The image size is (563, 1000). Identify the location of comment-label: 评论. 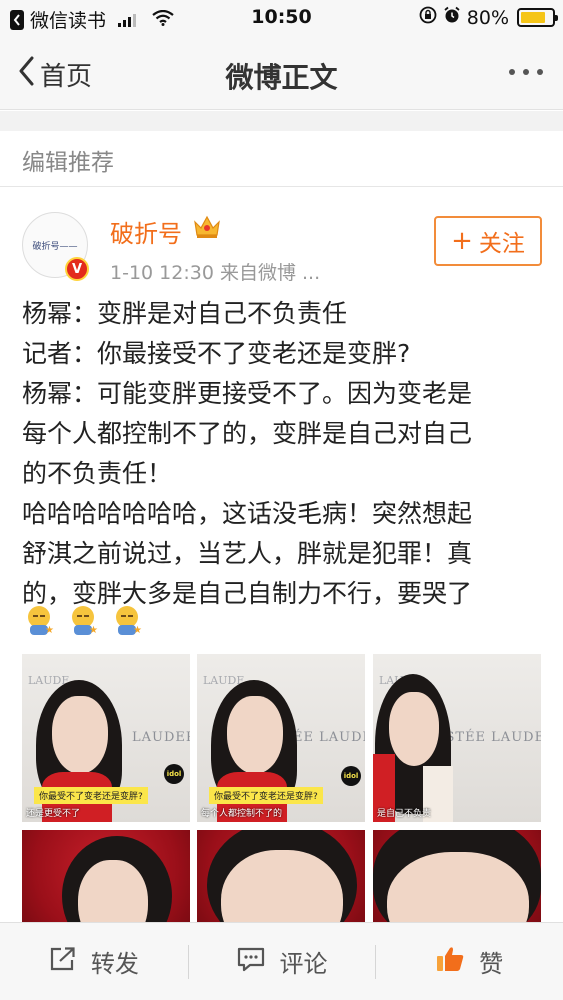
(303, 964).